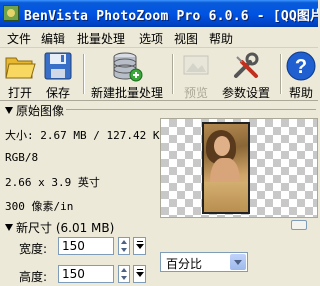 This screenshot has width=320, height=286. What do you see at coordinates (58, 66) in the screenshot?
I see `floppy-disk-icon` at bounding box center [58, 66].